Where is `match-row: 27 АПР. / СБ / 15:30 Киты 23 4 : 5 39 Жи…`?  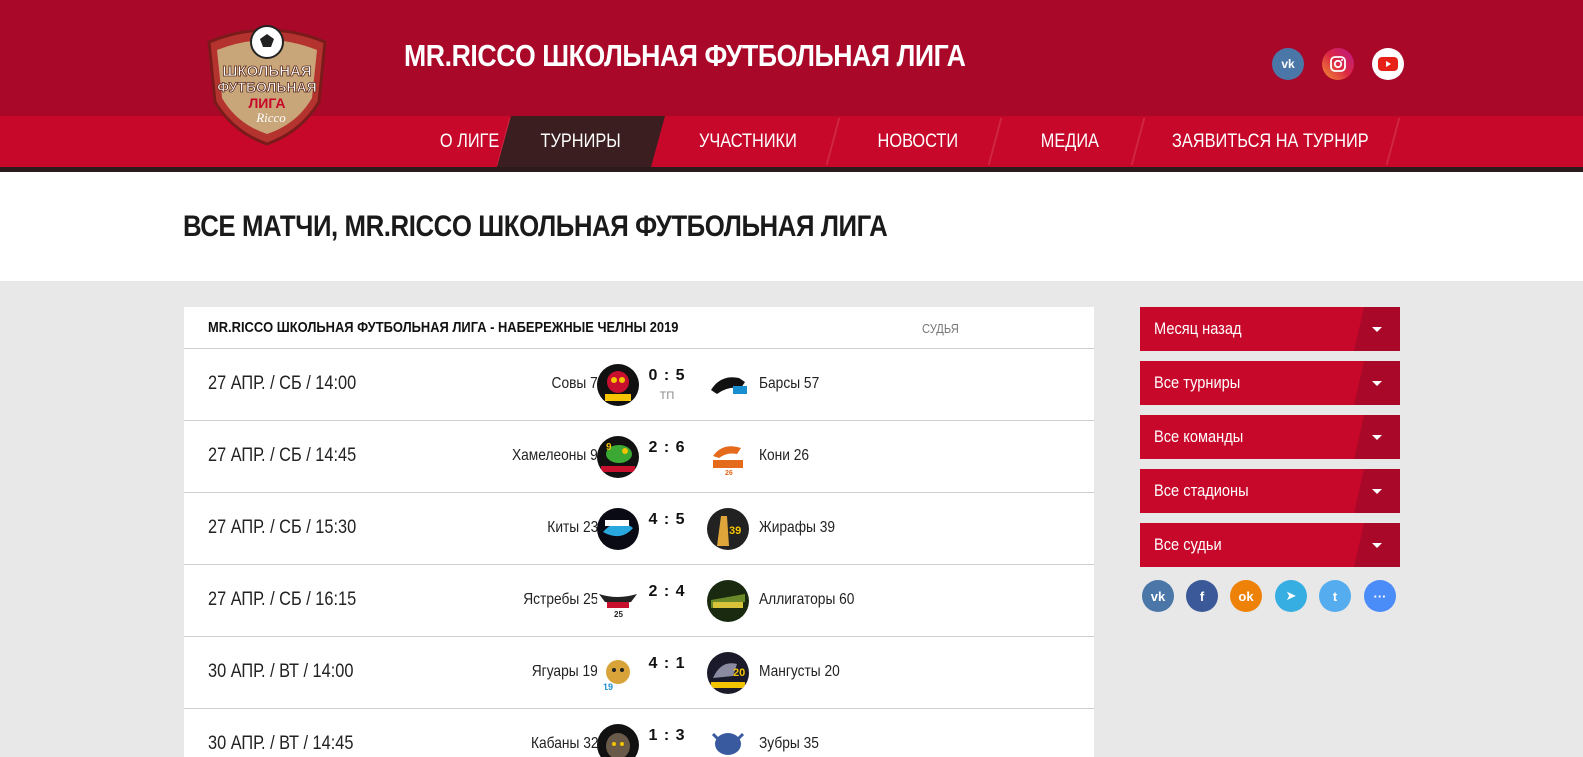 match-row: 27 АПР. / СБ / 15:30 Киты 23 4 : 5 39 Жи… is located at coordinates (639, 529).